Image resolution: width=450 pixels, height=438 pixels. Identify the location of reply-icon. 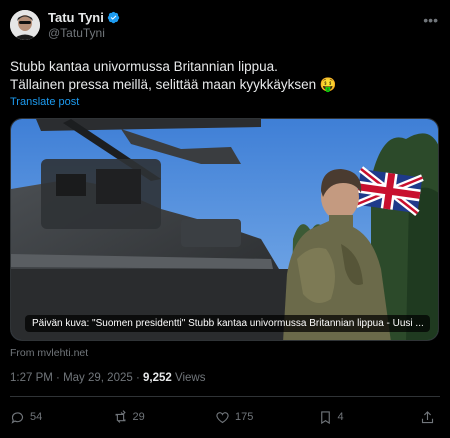
(17, 417).